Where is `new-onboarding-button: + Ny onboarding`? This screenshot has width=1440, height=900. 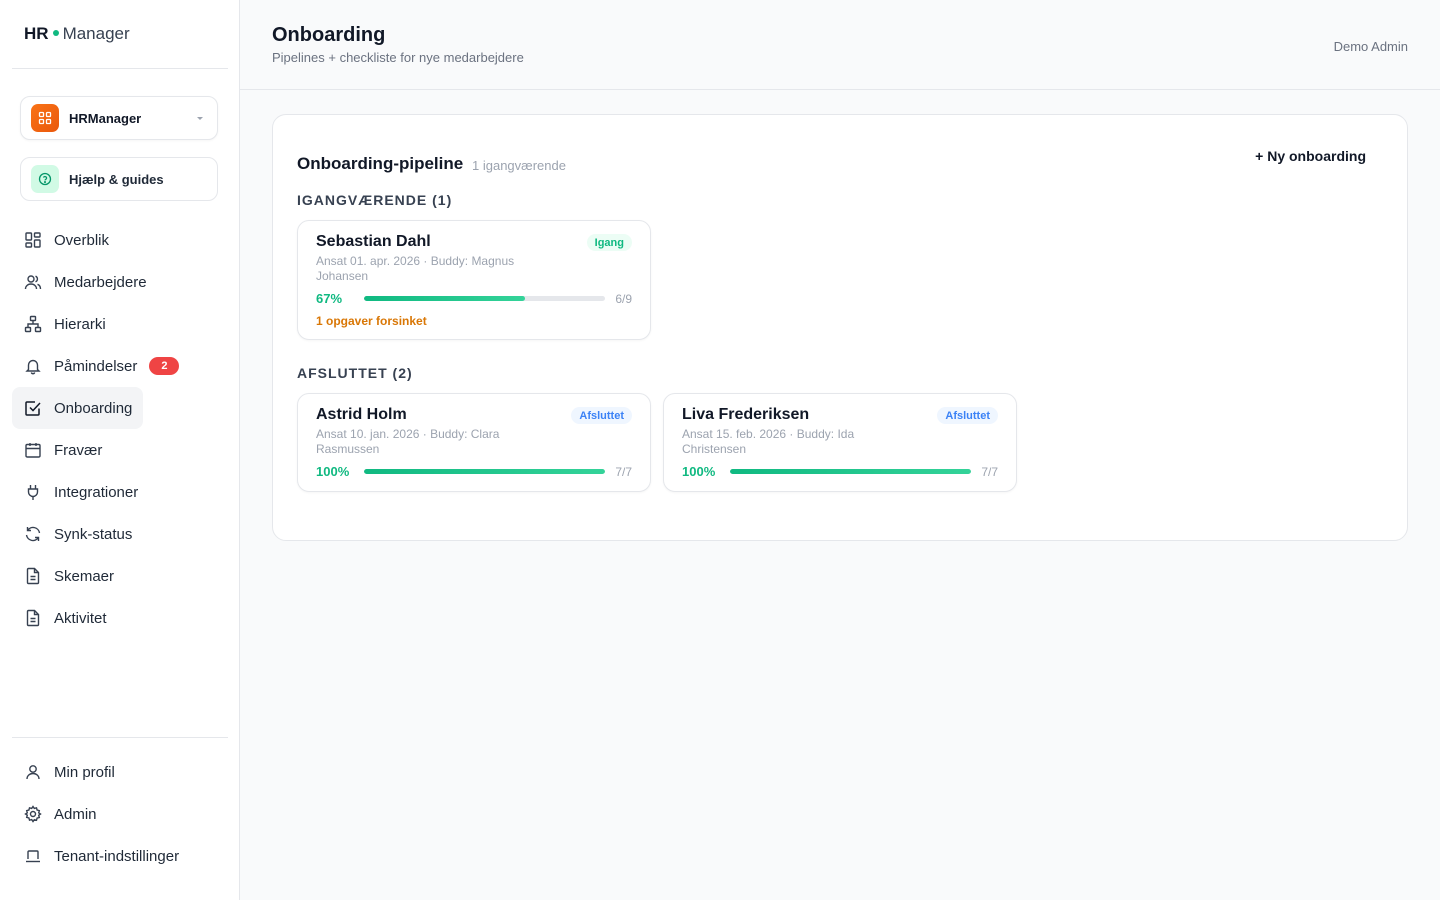
new-onboarding-button: + Ny onboarding is located at coordinates (1310, 156).